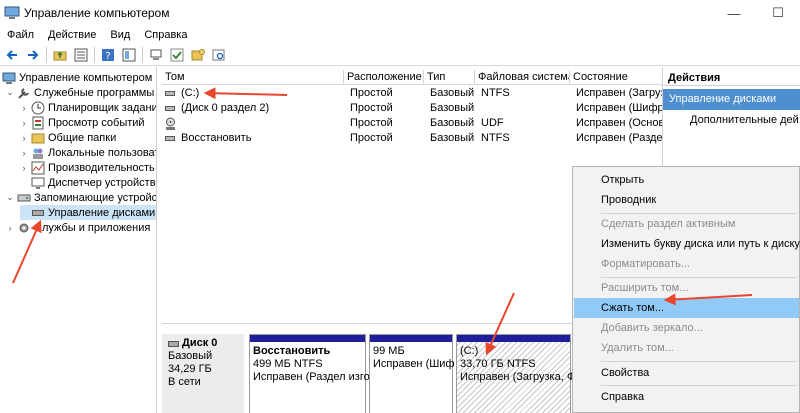  I want to click on tree-item-local-users: › Локальные пользовате, so click(88, 152).